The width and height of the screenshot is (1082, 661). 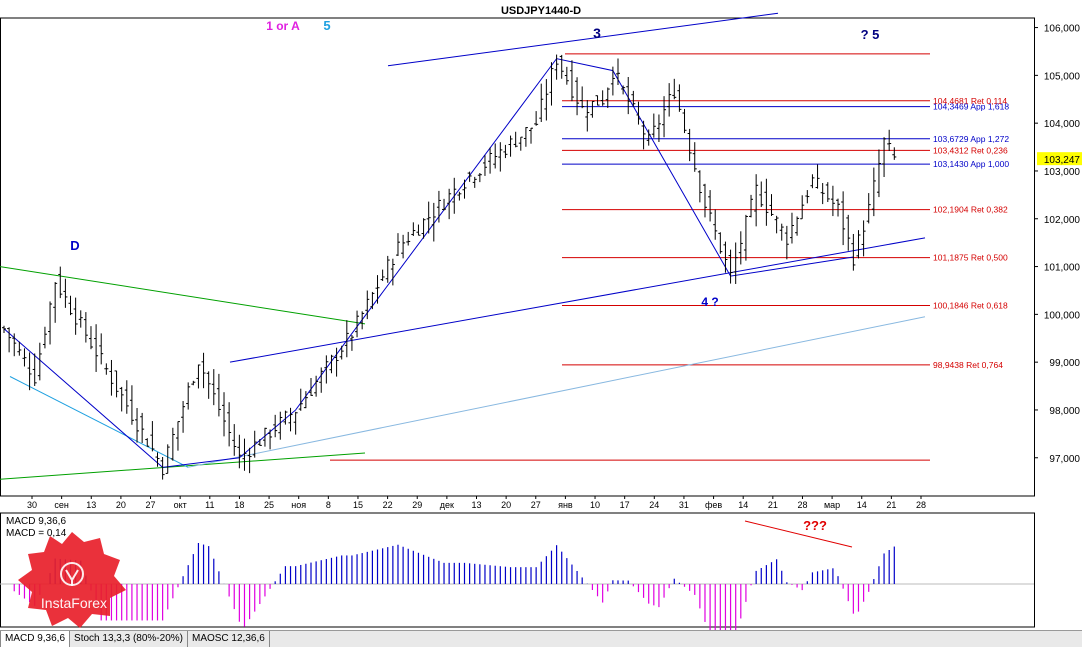 What do you see at coordinates (970, 210) in the screenshot?
I see `fib-level-label: 102,1904 Ret 0,382` at bounding box center [970, 210].